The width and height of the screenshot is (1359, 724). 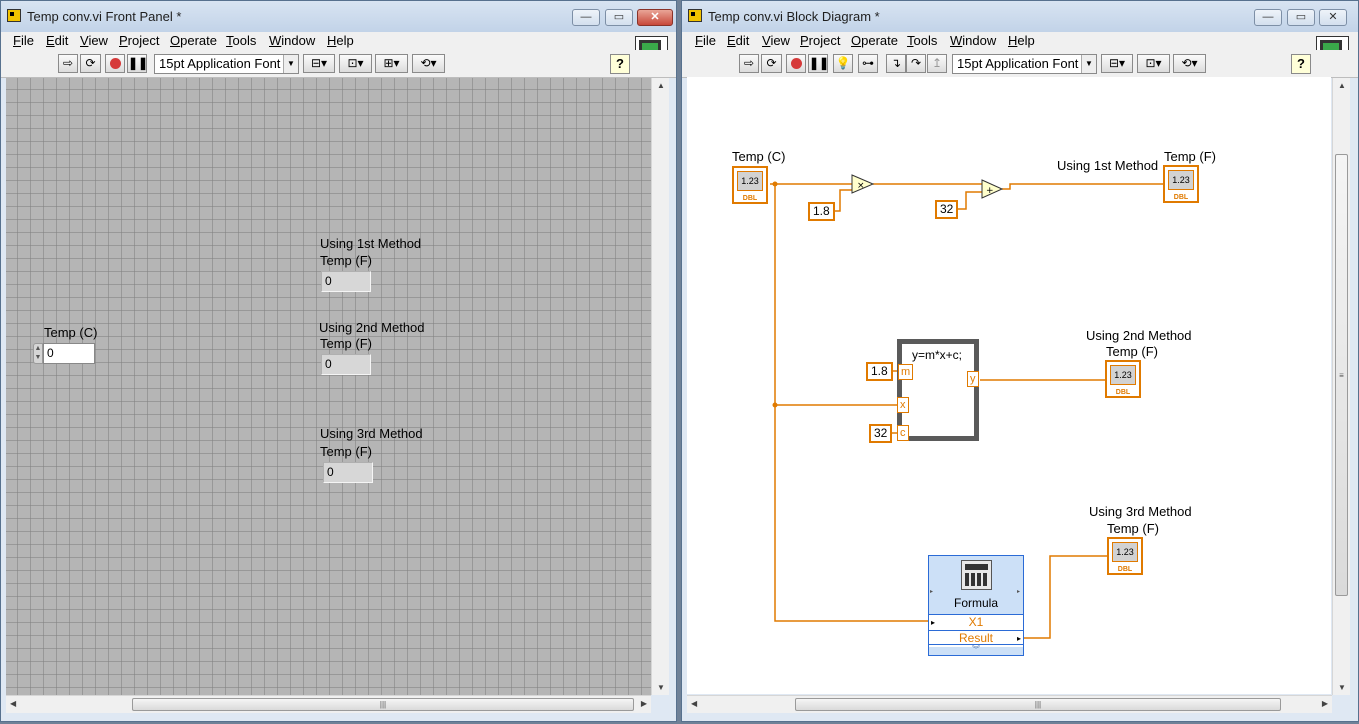 I want to click on output-3-label: Temp (F), so click(x=1133, y=528).